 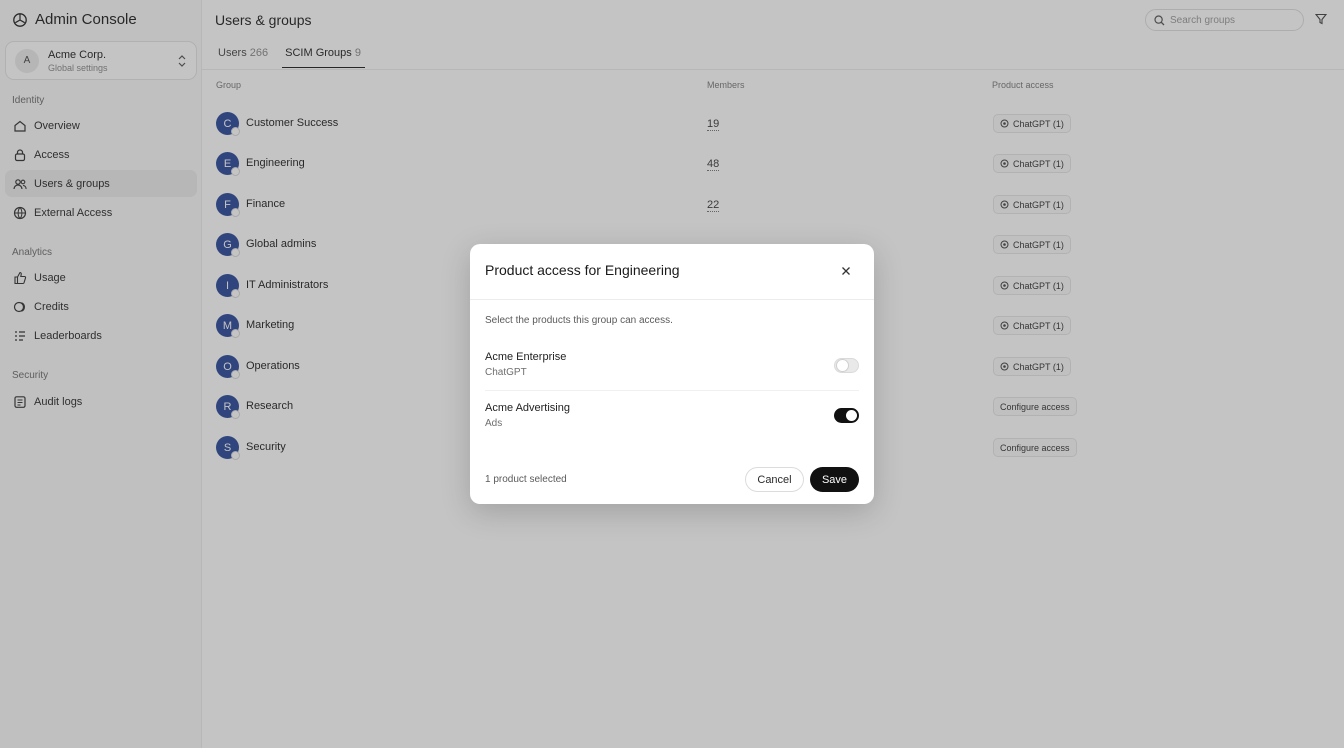 What do you see at coordinates (582, 270) in the screenshot?
I see `dialog-title: Product access for Engineering` at bounding box center [582, 270].